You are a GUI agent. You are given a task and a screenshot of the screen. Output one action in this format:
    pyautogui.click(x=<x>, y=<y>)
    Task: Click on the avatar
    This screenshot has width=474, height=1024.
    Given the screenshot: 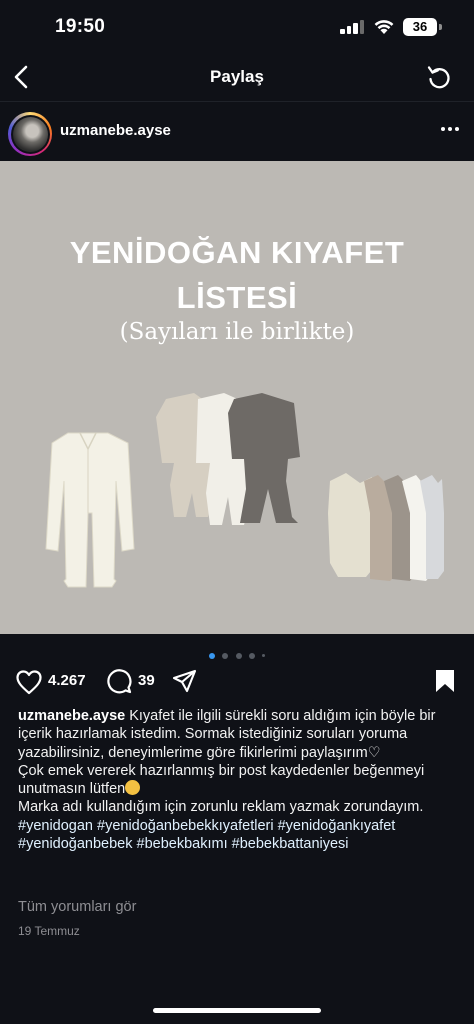 What is the action you would take?
    pyautogui.click(x=30, y=134)
    